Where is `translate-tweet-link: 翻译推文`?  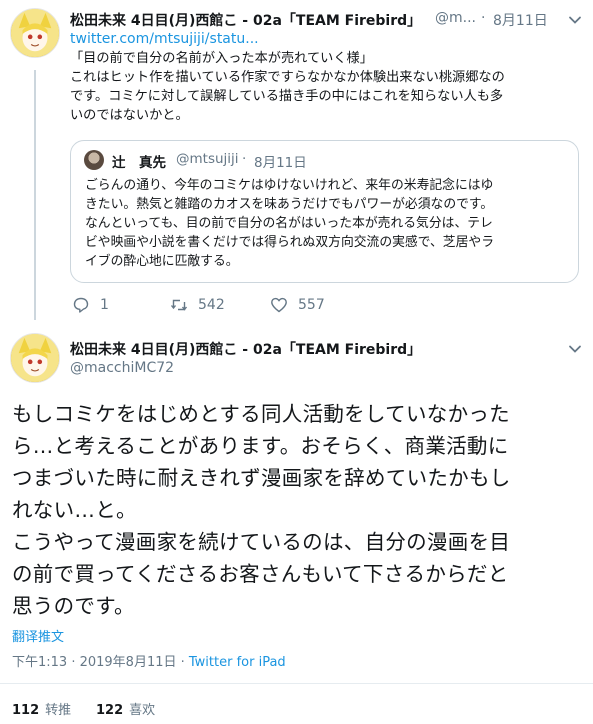
translate-tweet-link: 翻译推文 is located at coordinates (38, 635).